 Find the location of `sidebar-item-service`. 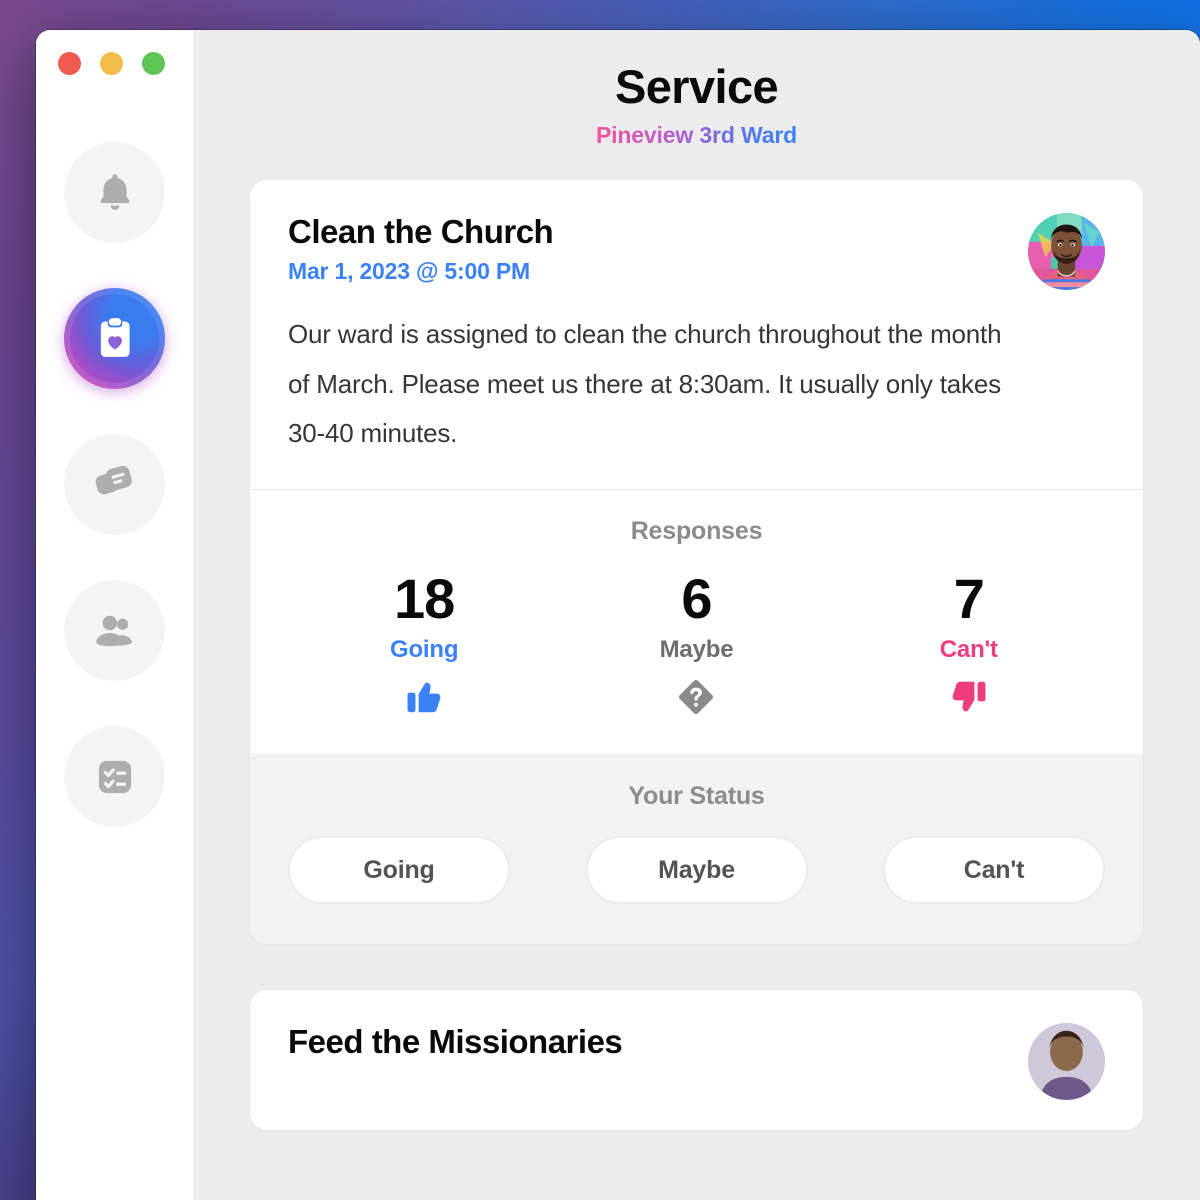

sidebar-item-service is located at coordinates (114, 338).